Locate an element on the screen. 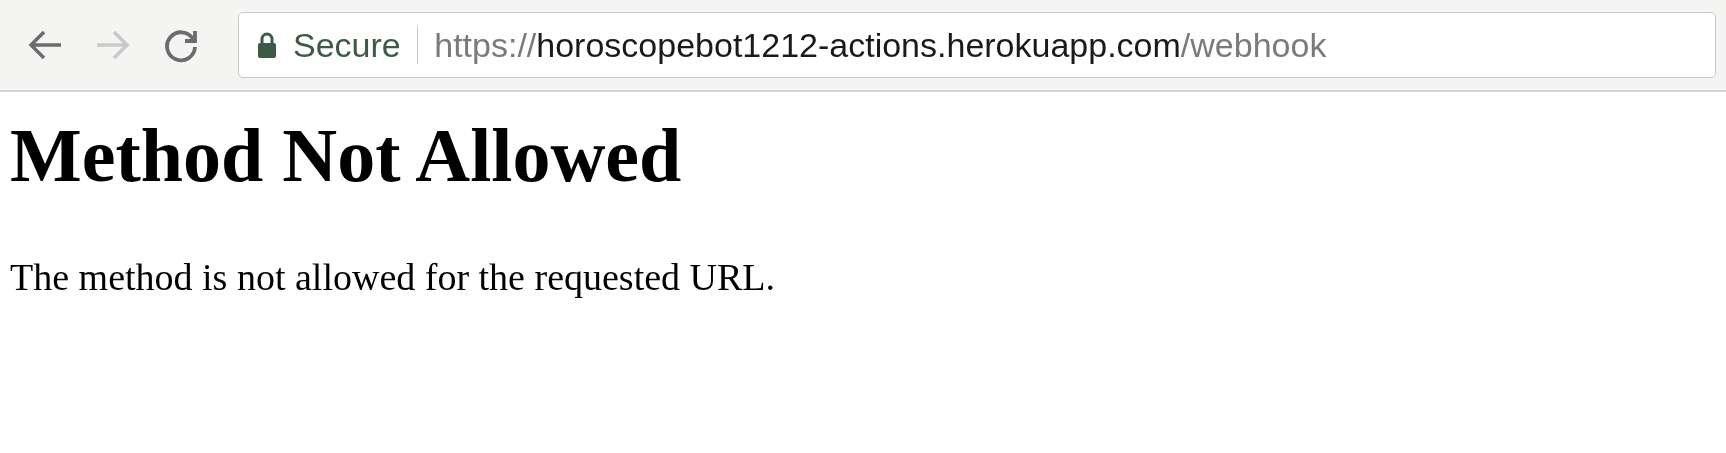  address-bar: Secure https://horoscopebot1212-actions.herokuapp.com/webhook is located at coordinates (977, 45).